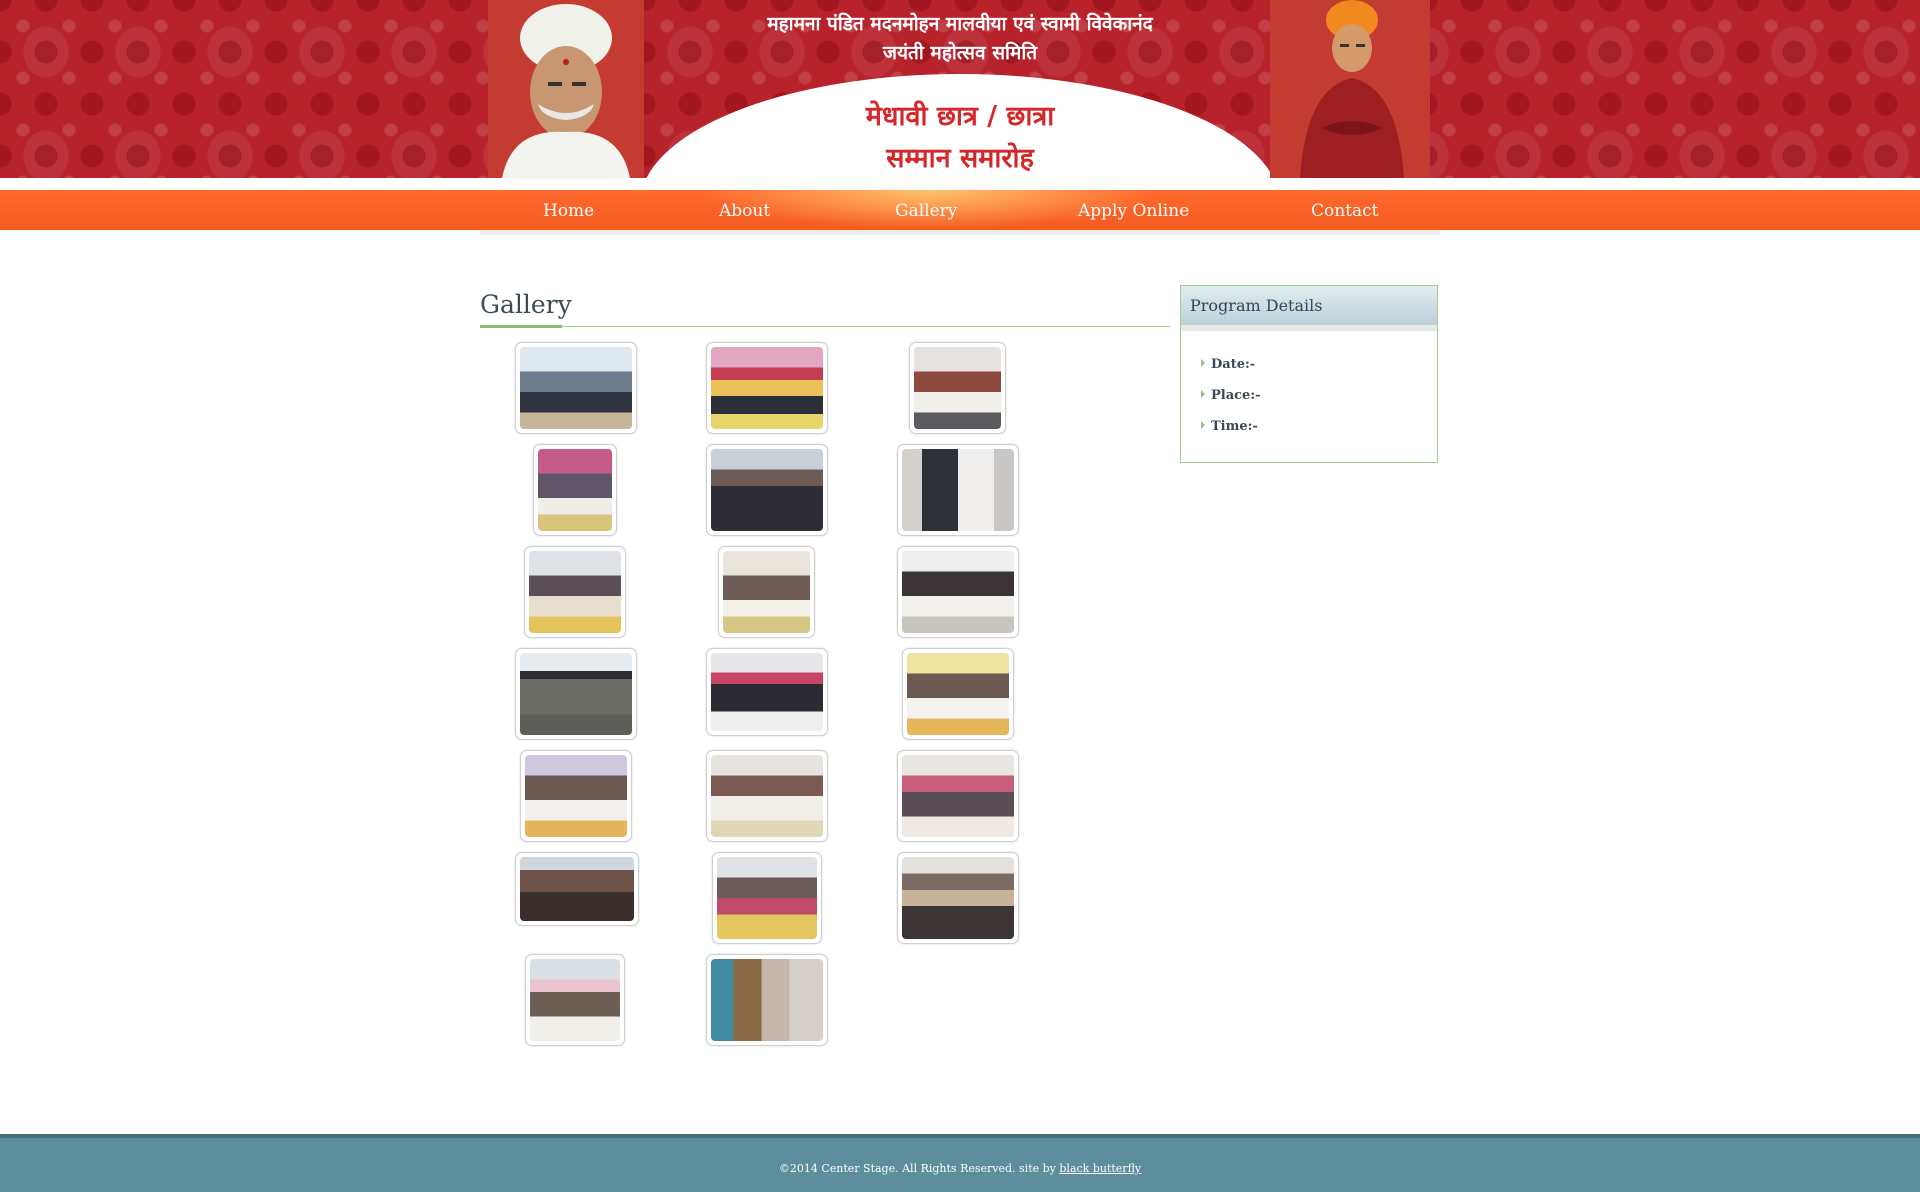 The image size is (1920, 1192). I want to click on nav-apply-online-link: Apply Online, so click(1133, 210).